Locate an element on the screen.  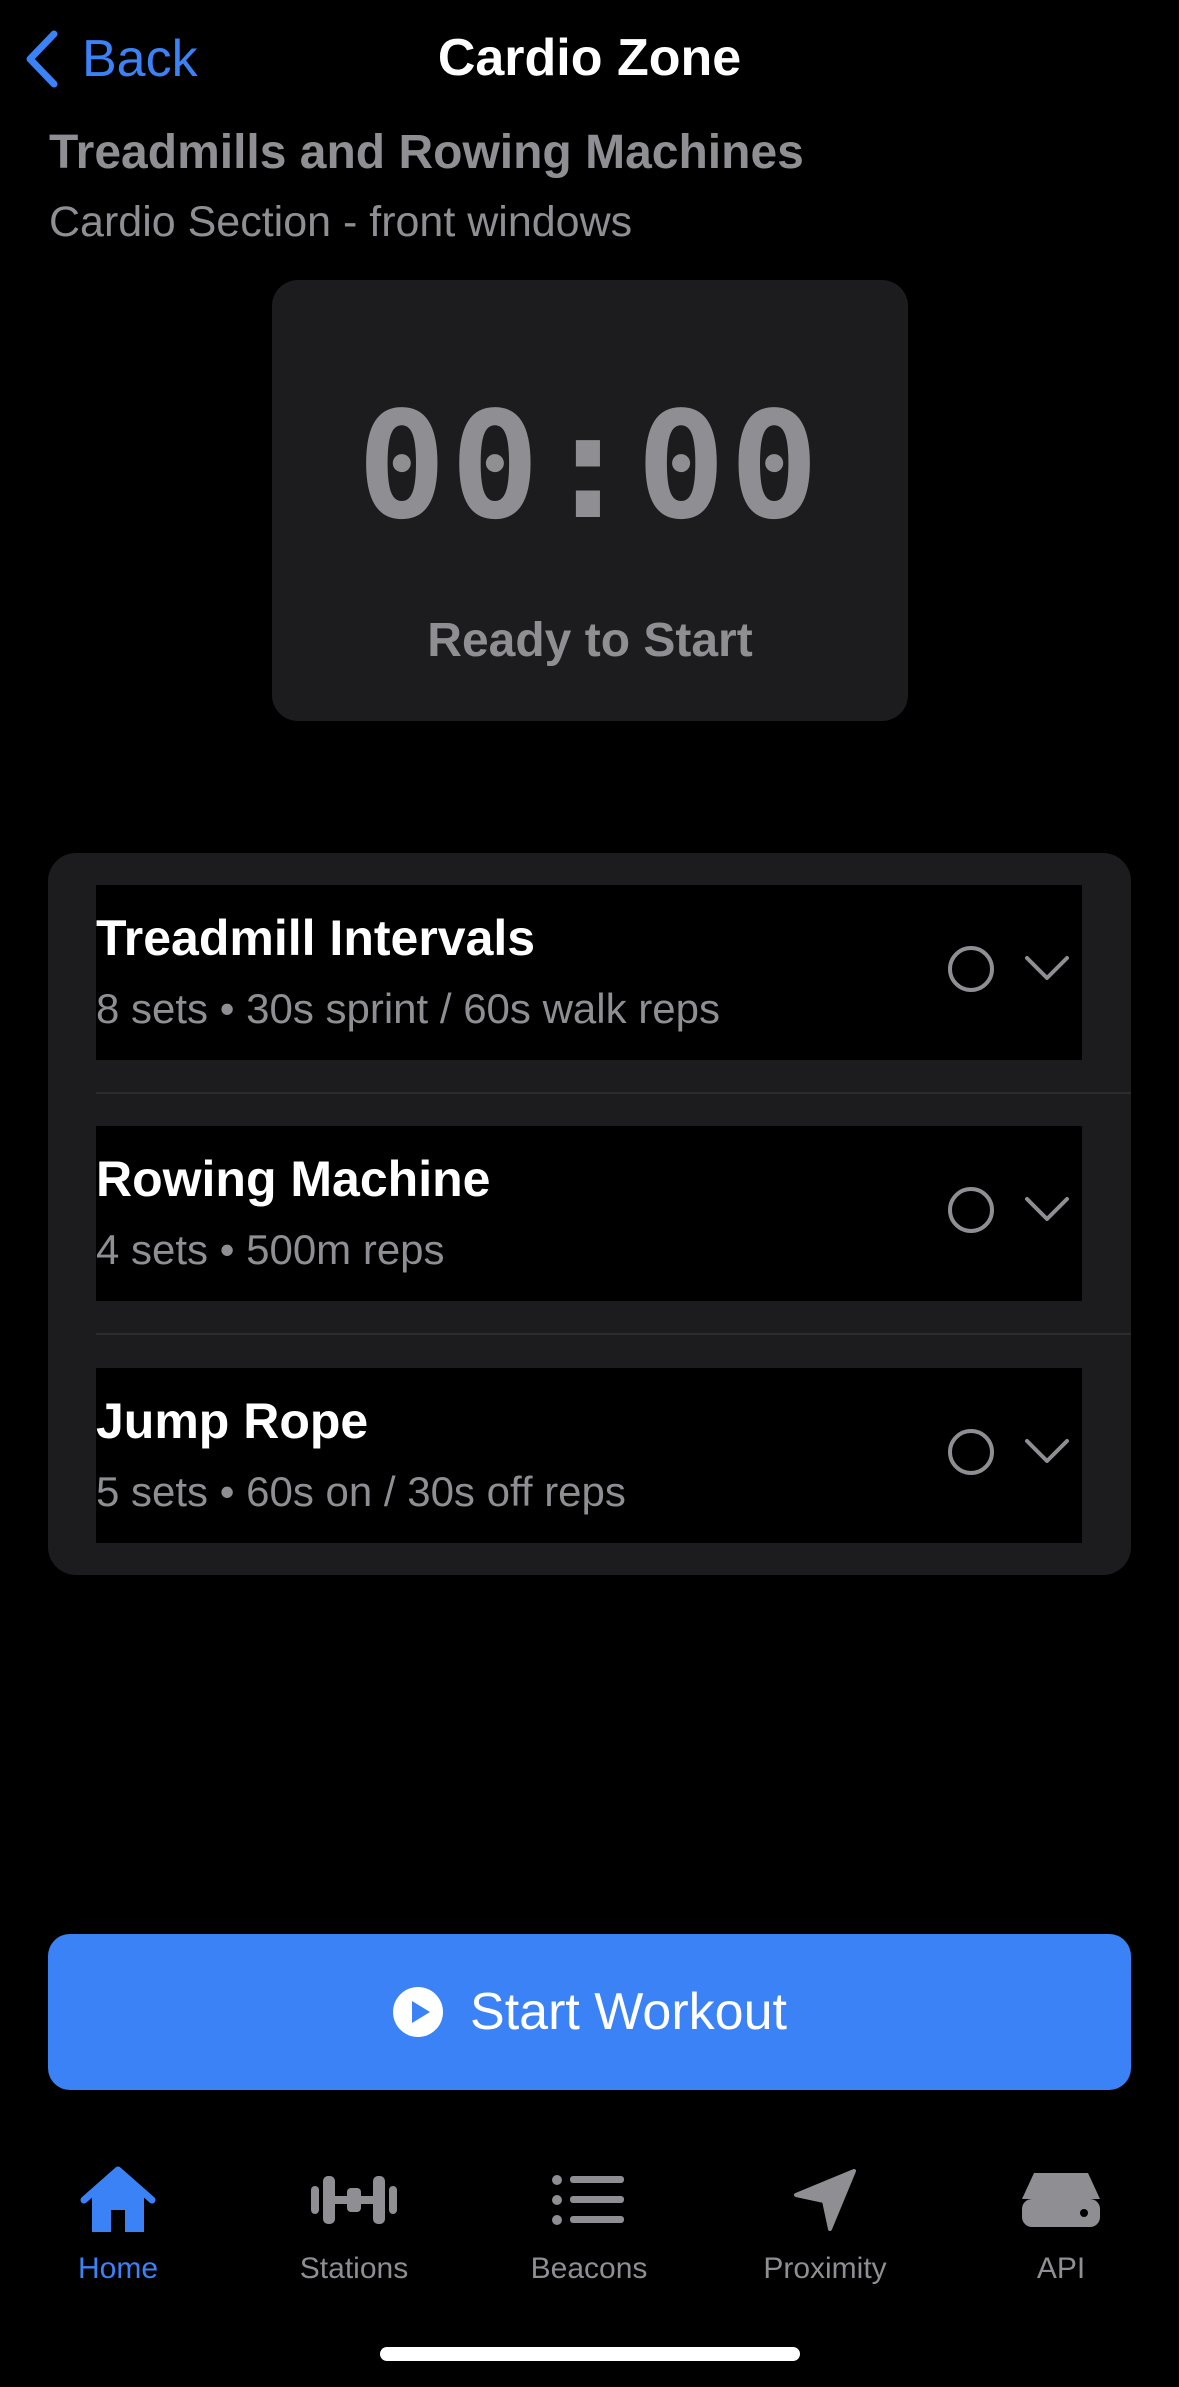
timer-display: 00:00 is located at coordinates (590, 466).